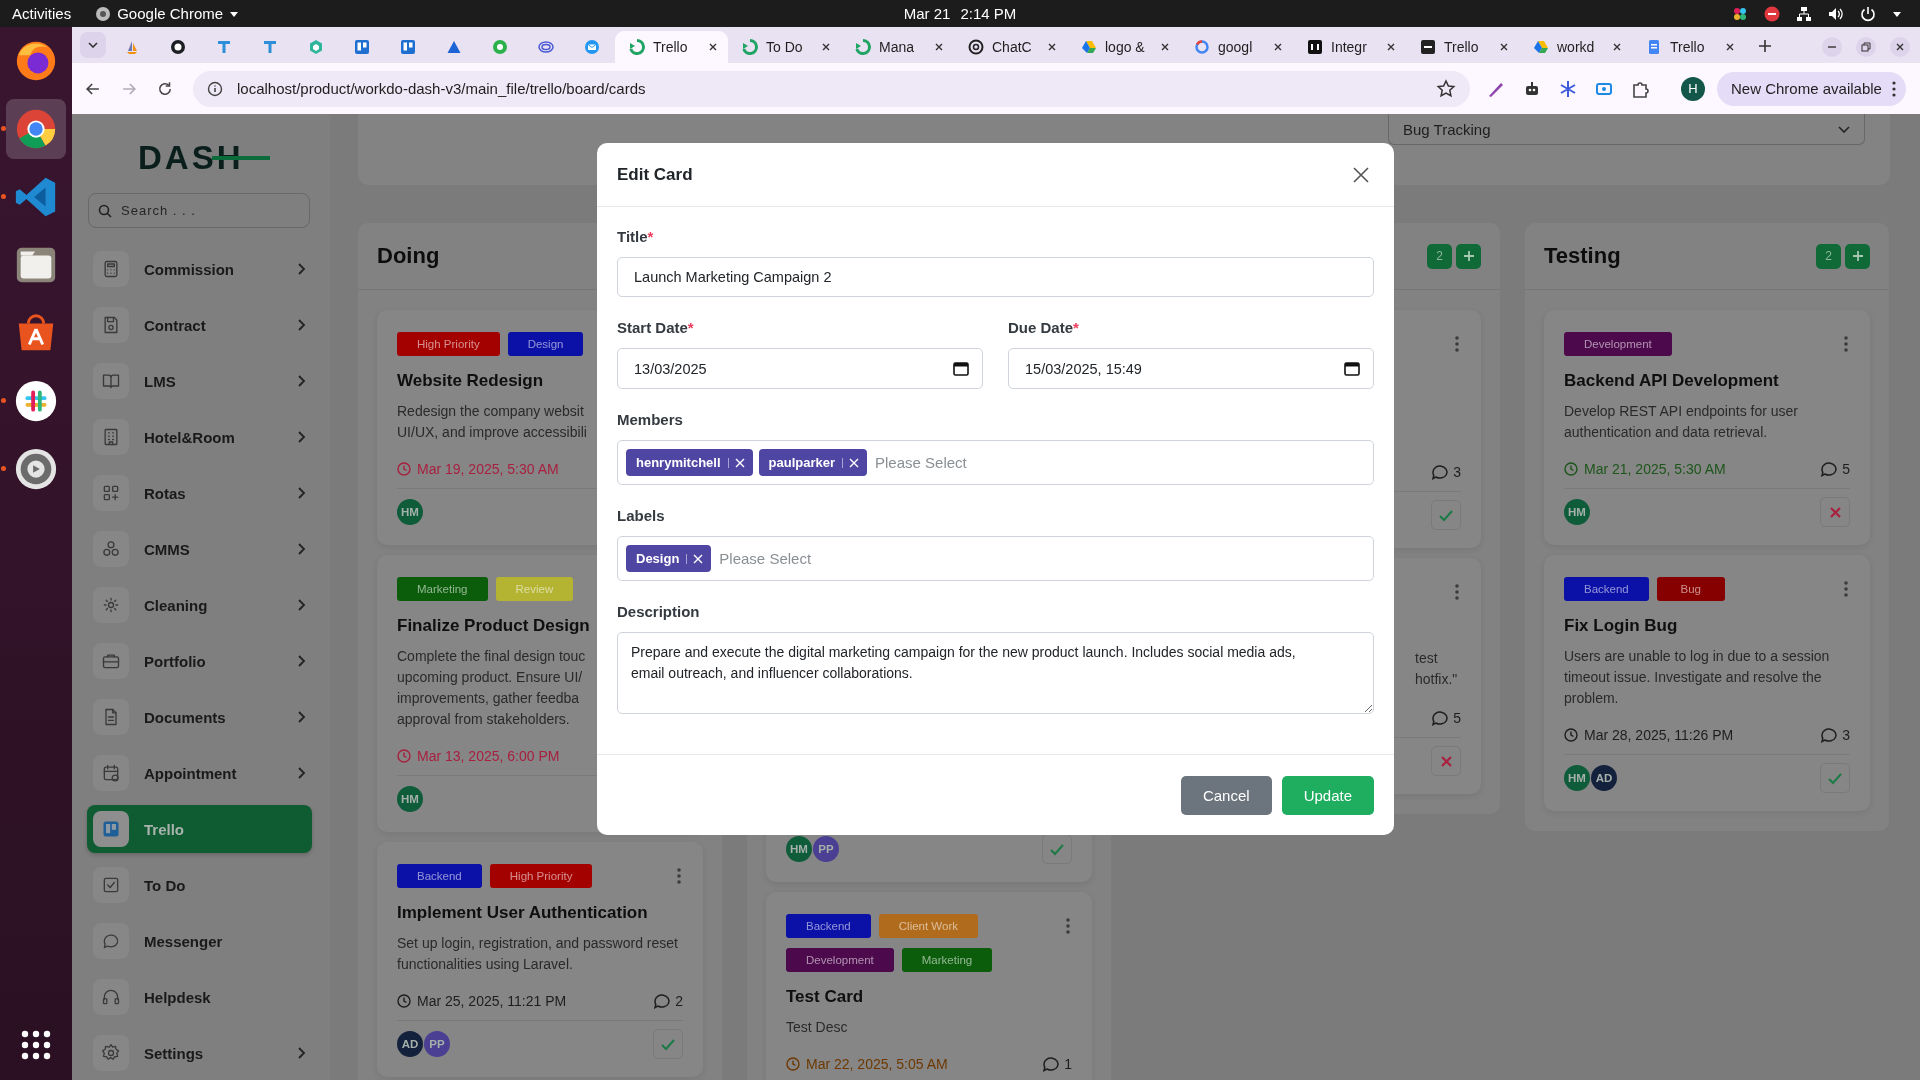 The image size is (1920, 1080). I want to click on selected-chip: henrymitchell, so click(689, 462).